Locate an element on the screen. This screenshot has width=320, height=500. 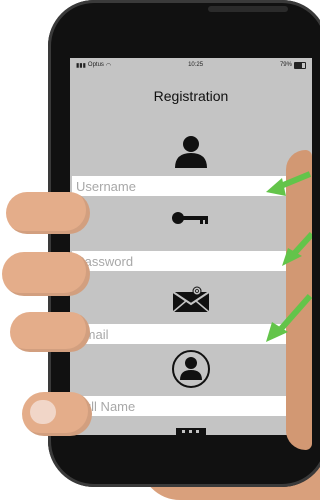
key-icon is located at coordinates (191, 218).